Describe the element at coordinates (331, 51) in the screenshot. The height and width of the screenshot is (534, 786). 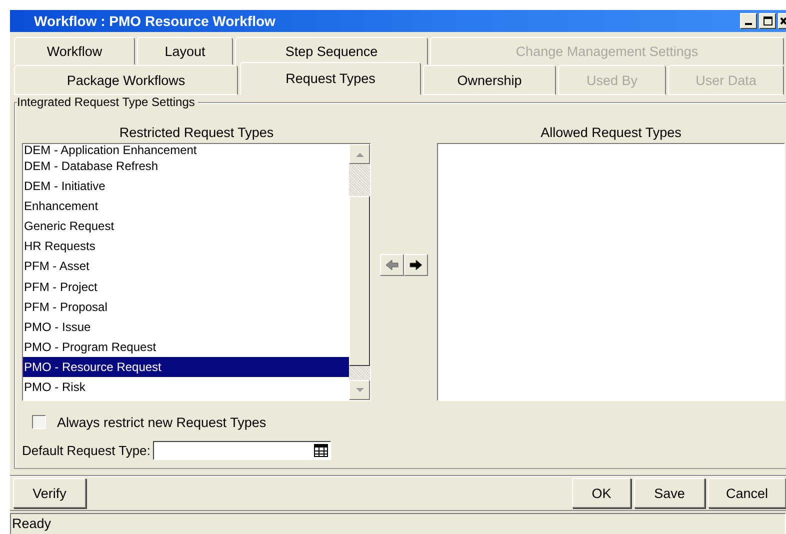
I see `tab: Step Sequence` at that location.